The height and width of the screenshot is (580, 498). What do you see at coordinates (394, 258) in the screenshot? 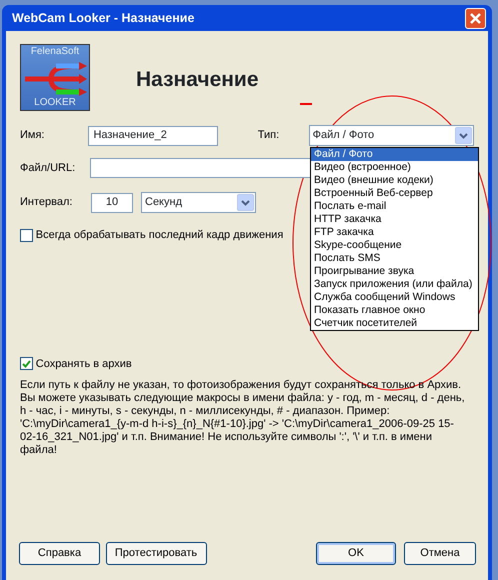
I see `dropdown-option: Послать SMS` at bounding box center [394, 258].